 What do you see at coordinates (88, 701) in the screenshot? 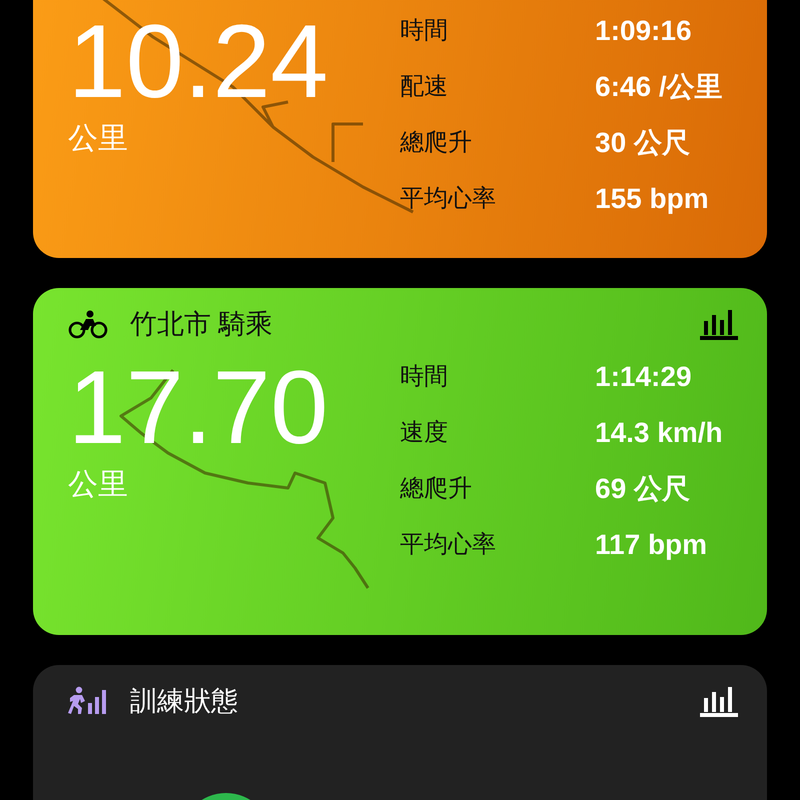
I see `runner-bars-icon` at bounding box center [88, 701].